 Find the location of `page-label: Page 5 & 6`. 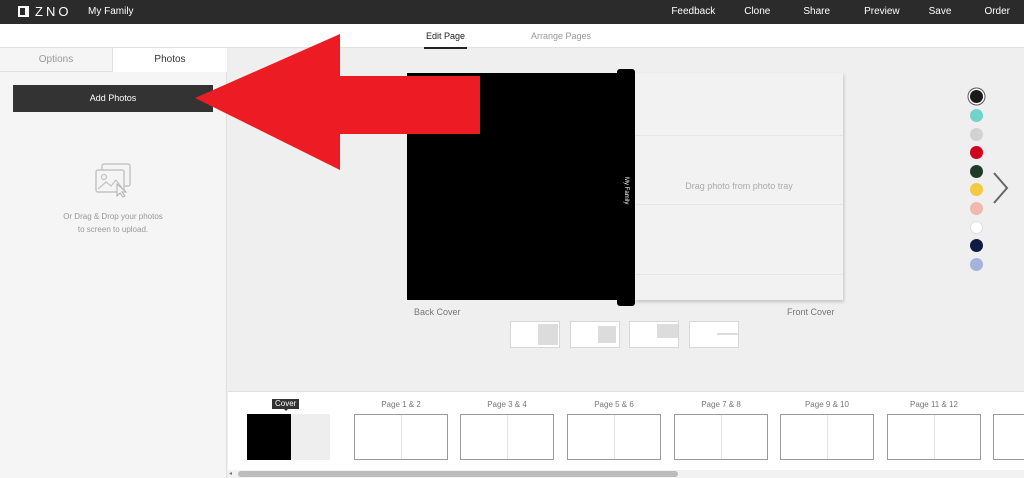

page-label: Page 5 & 6 is located at coordinates (614, 404).